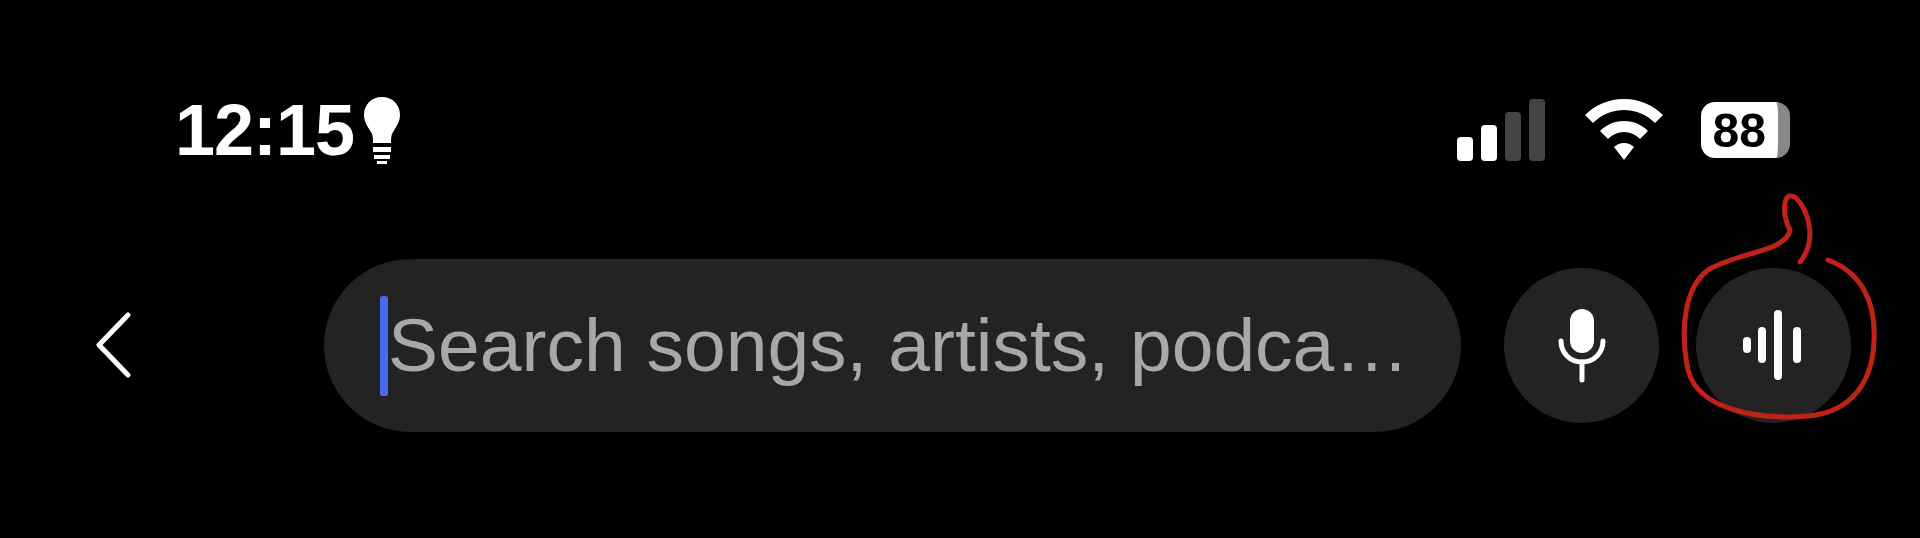  Describe the element at coordinates (1745, 130) in the screenshot. I see `battery-level: 88` at that location.